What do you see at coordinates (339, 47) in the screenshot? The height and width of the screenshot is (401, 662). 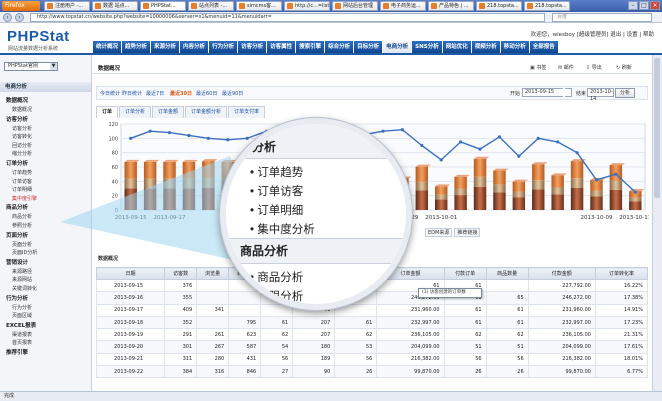 I see `main-nav-item: 综合分析` at bounding box center [339, 47].